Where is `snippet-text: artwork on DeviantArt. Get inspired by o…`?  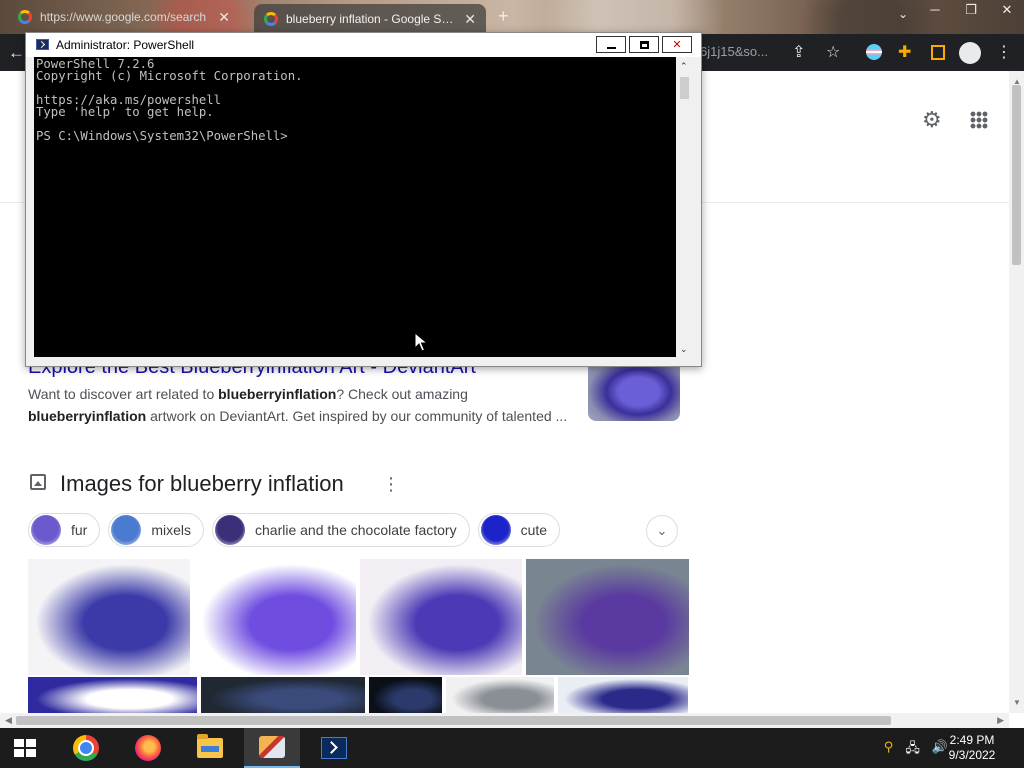 snippet-text: artwork on DeviantArt. Get inspired by o… is located at coordinates (357, 416).